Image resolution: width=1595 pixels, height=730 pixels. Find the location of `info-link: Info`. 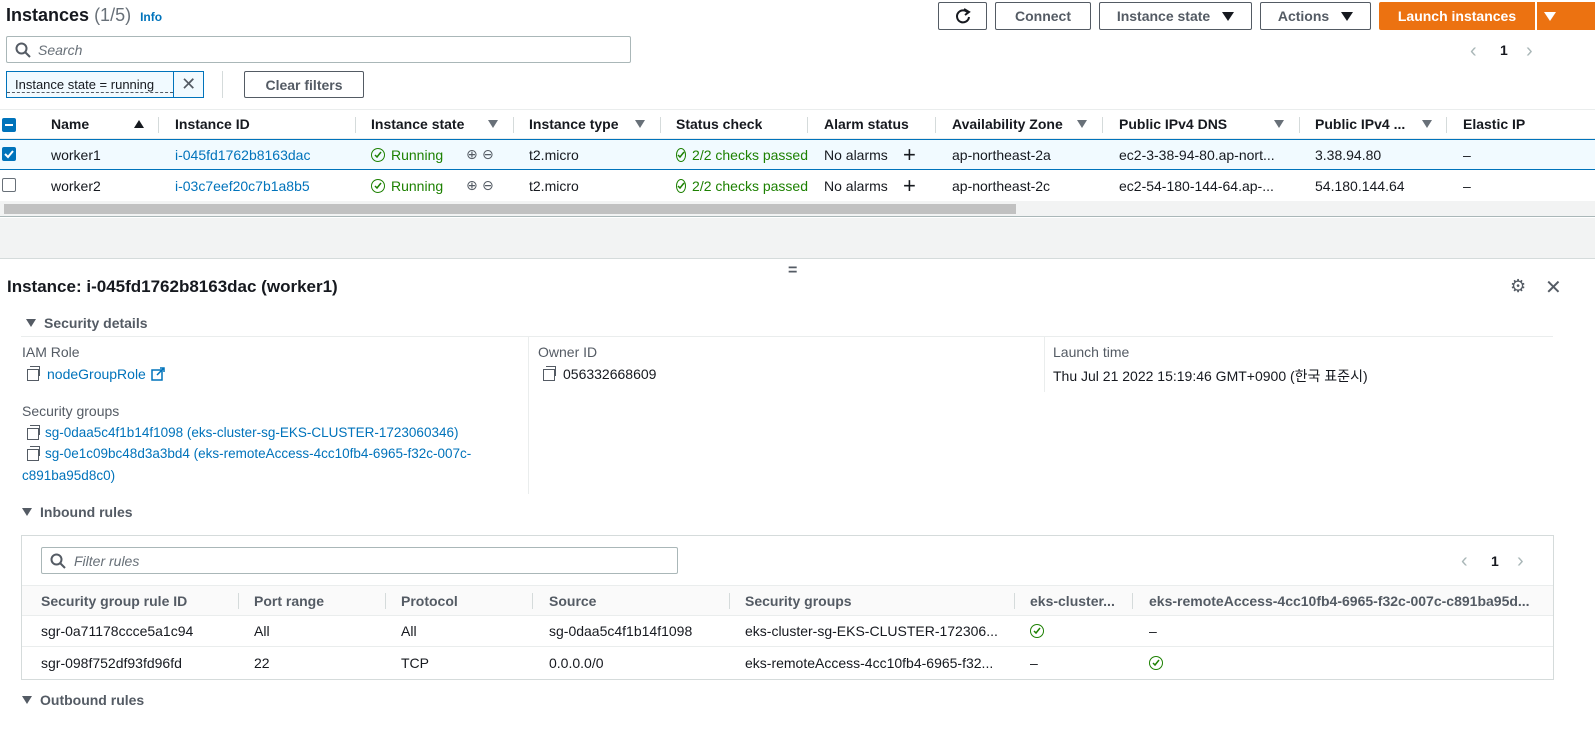

info-link: Info is located at coordinates (151, 17).